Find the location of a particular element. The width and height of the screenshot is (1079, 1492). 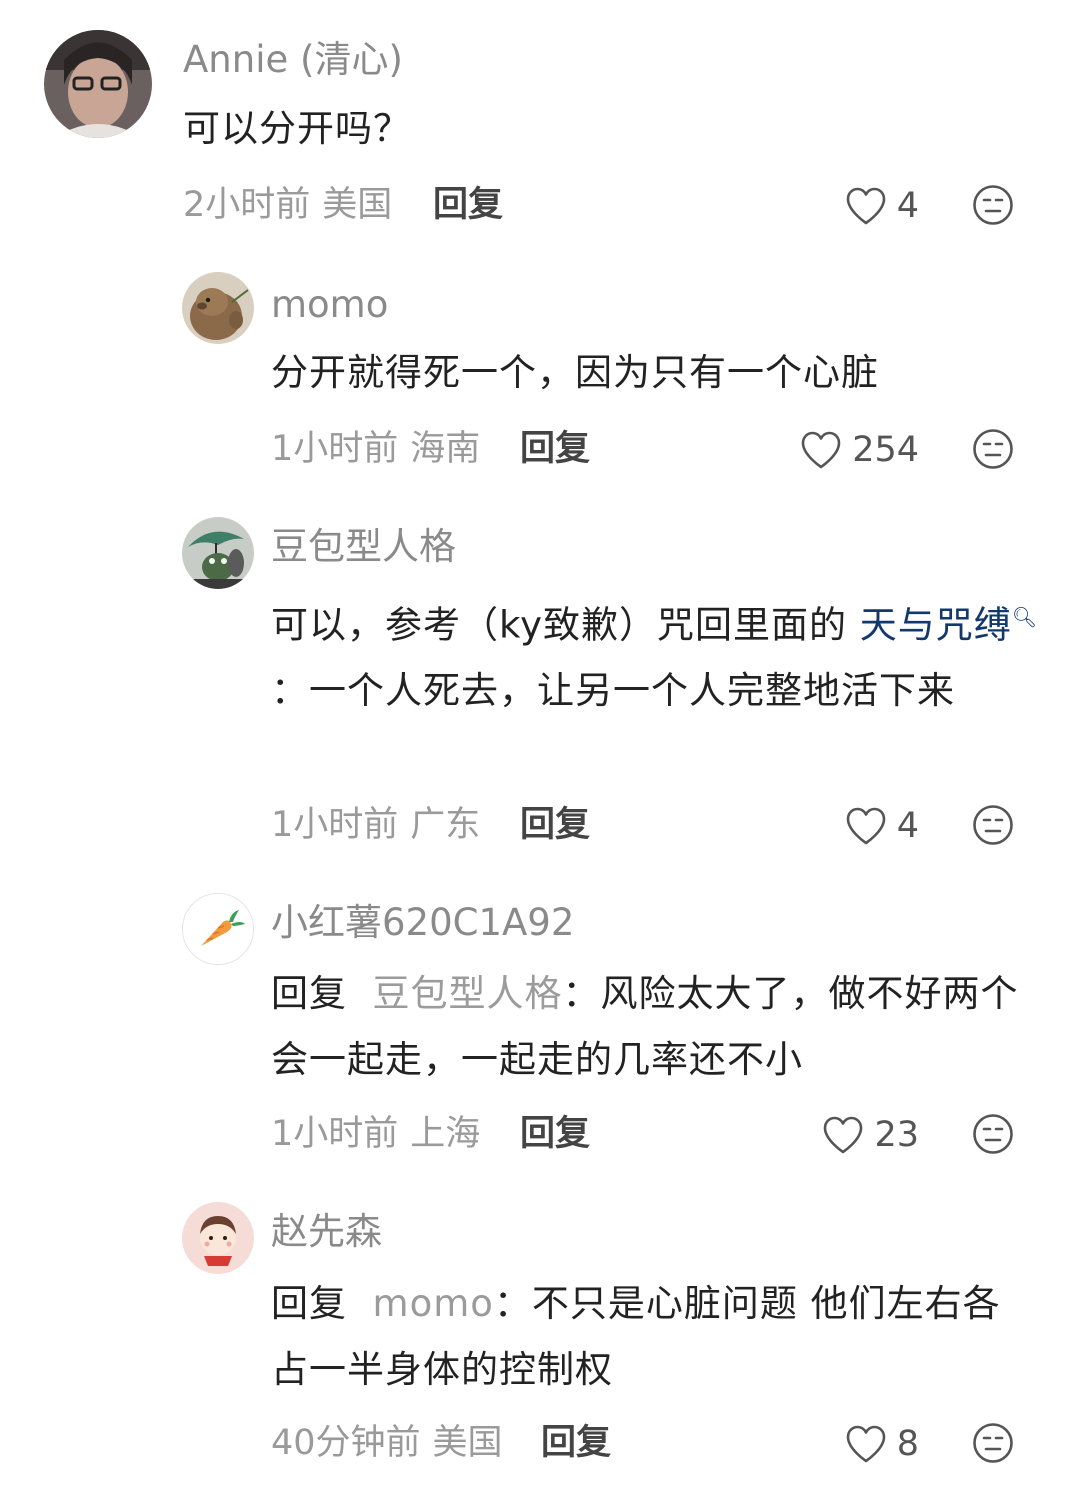

comment-text-part: 可以，参考（ky致歉）咒回里面的 is located at coordinates (565, 625).